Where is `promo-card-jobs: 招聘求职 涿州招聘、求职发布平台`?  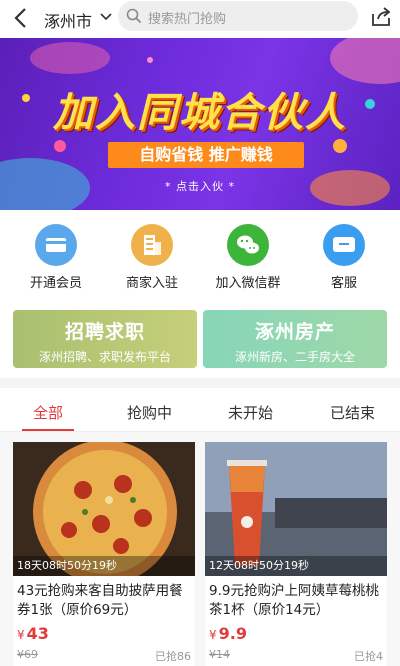 promo-card-jobs: 招聘求职 涿州招聘、求职发布平台 is located at coordinates (105, 339).